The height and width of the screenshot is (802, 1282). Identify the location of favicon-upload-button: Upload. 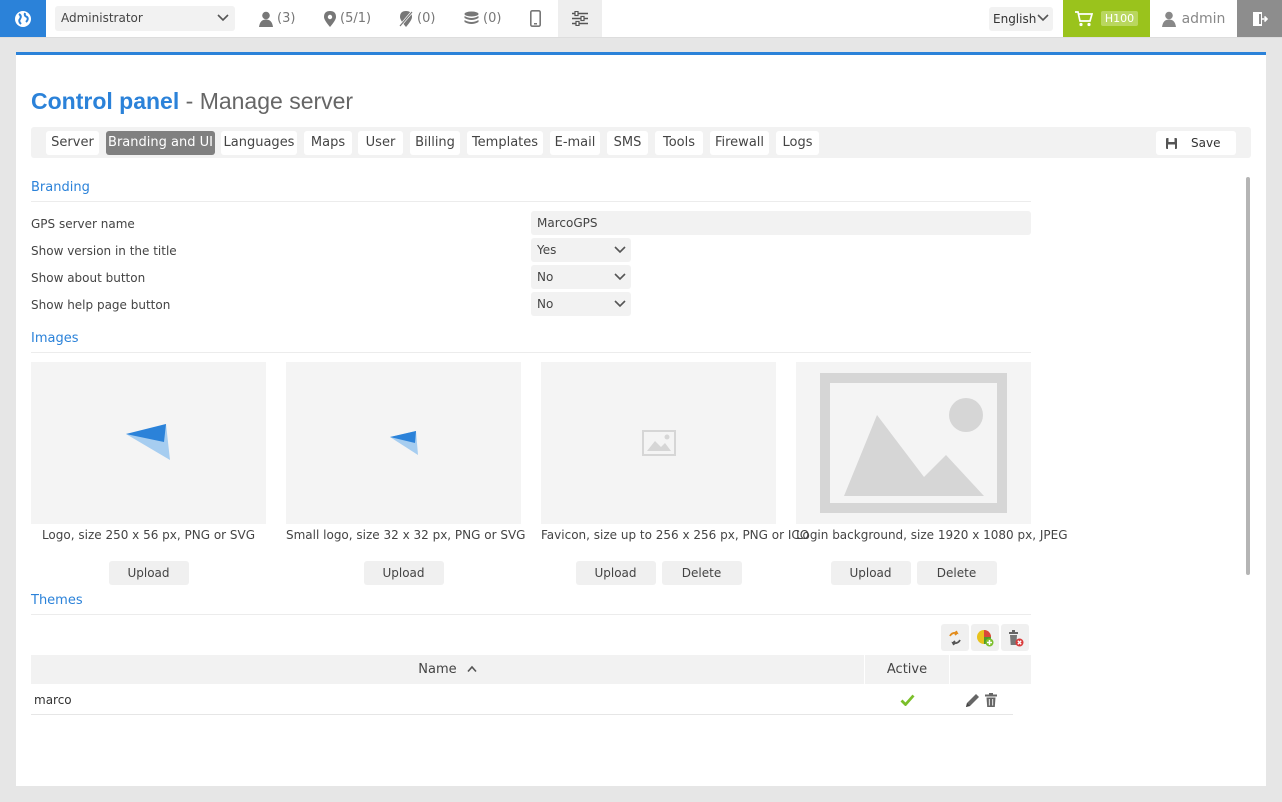
(615, 573).